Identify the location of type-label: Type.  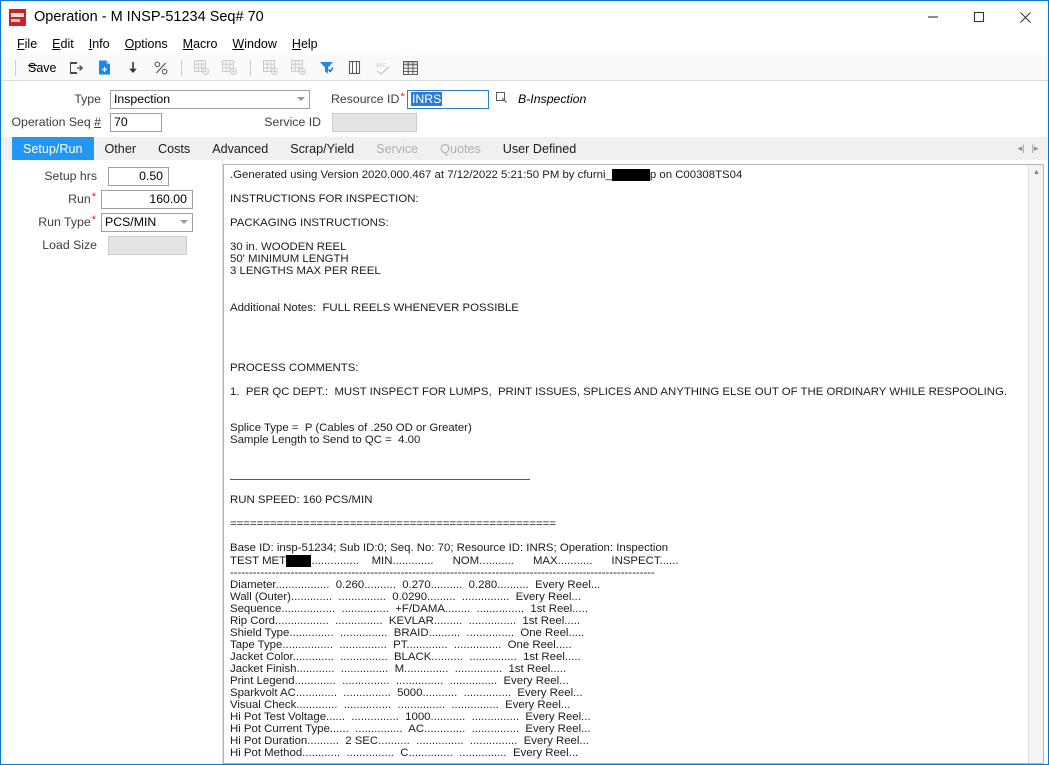
(87, 99).